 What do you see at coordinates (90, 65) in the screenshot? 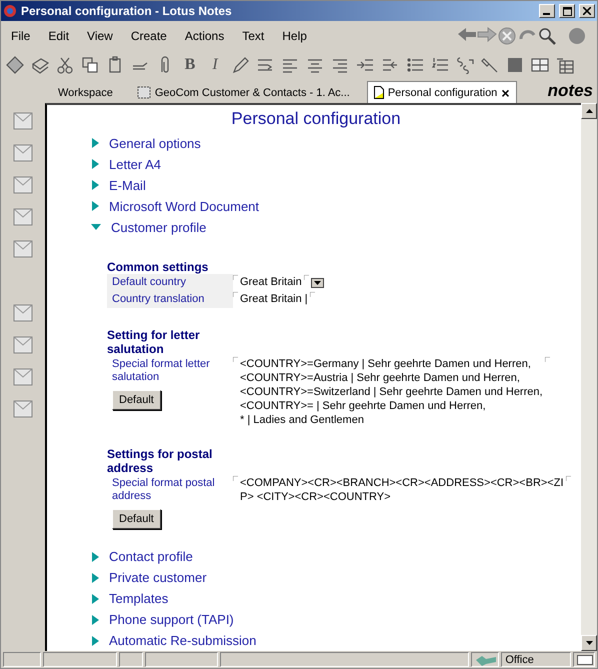
I see `copy-icon` at bounding box center [90, 65].